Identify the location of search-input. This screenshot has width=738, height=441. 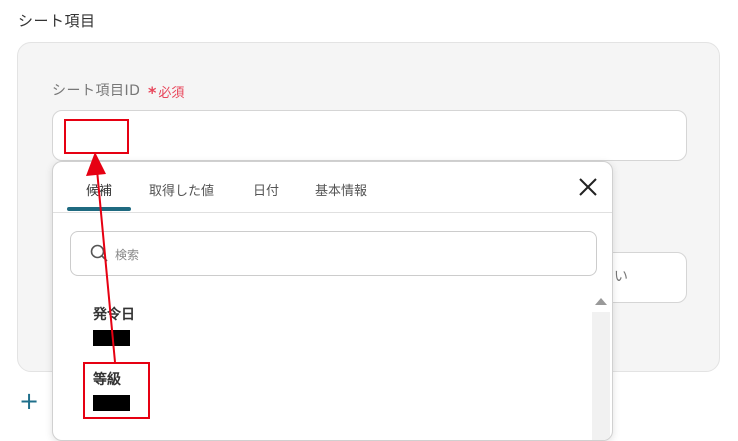
(350, 254).